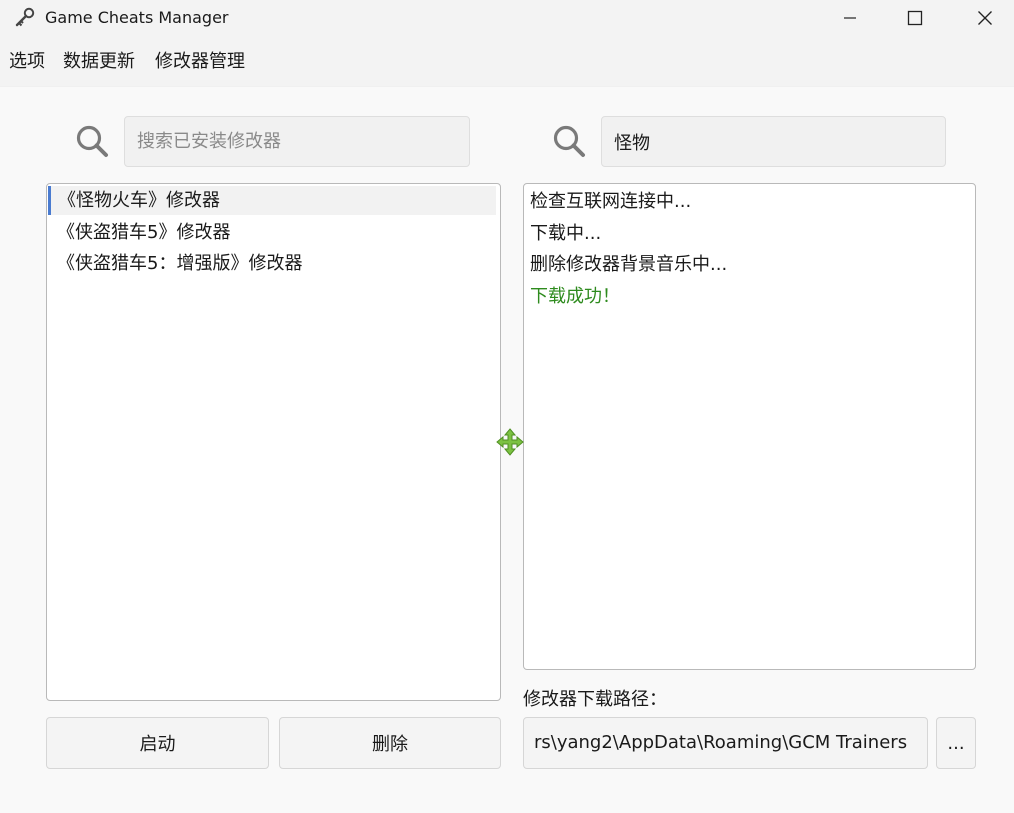 The width and height of the screenshot is (1014, 813). I want to click on trainer-name: 《侠盗猎车5：增强版》修改器, so click(180, 263).